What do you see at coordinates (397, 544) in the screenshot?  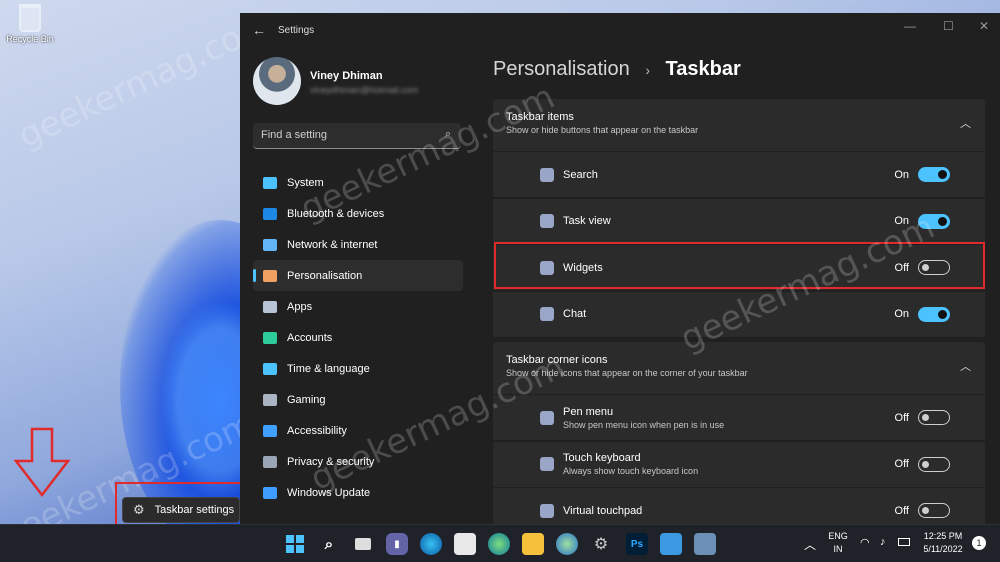 I see `chat-icon: ▮` at bounding box center [397, 544].